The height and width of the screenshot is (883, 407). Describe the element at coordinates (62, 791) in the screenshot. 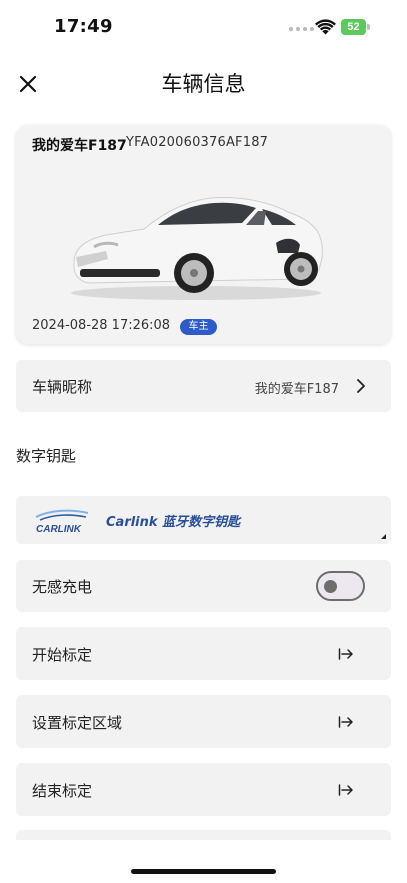

I see `end-calibration-label: 结束标定` at that location.